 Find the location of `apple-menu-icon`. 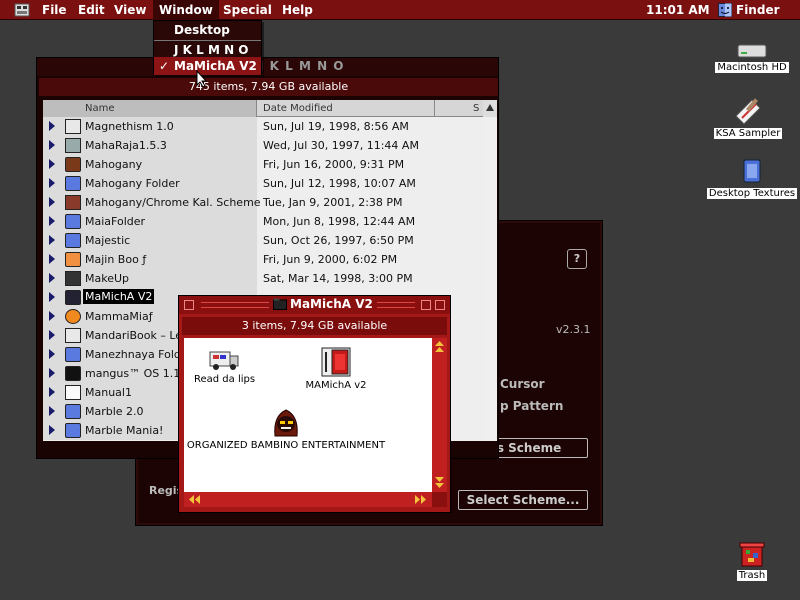

apple-menu-icon is located at coordinates (22, 10).